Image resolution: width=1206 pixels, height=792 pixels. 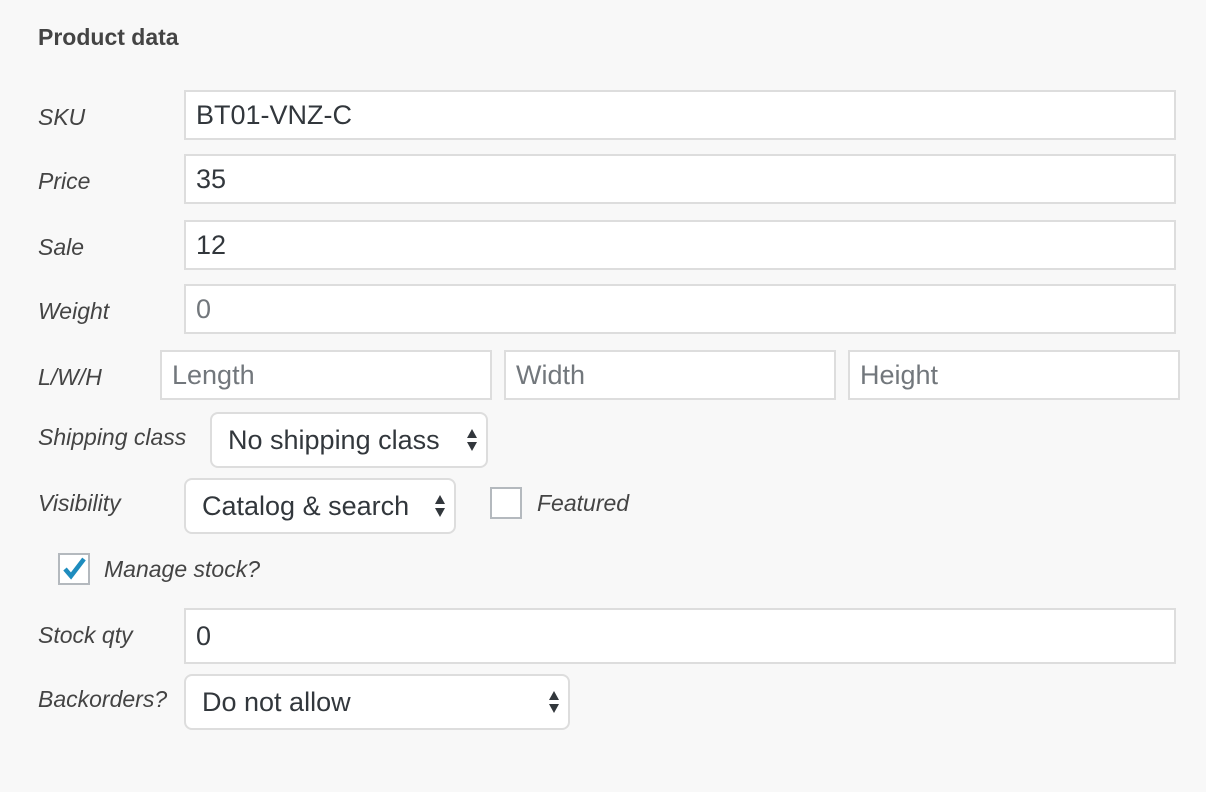 What do you see at coordinates (108, 37) in the screenshot?
I see `section-title: Product data` at bounding box center [108, 37].